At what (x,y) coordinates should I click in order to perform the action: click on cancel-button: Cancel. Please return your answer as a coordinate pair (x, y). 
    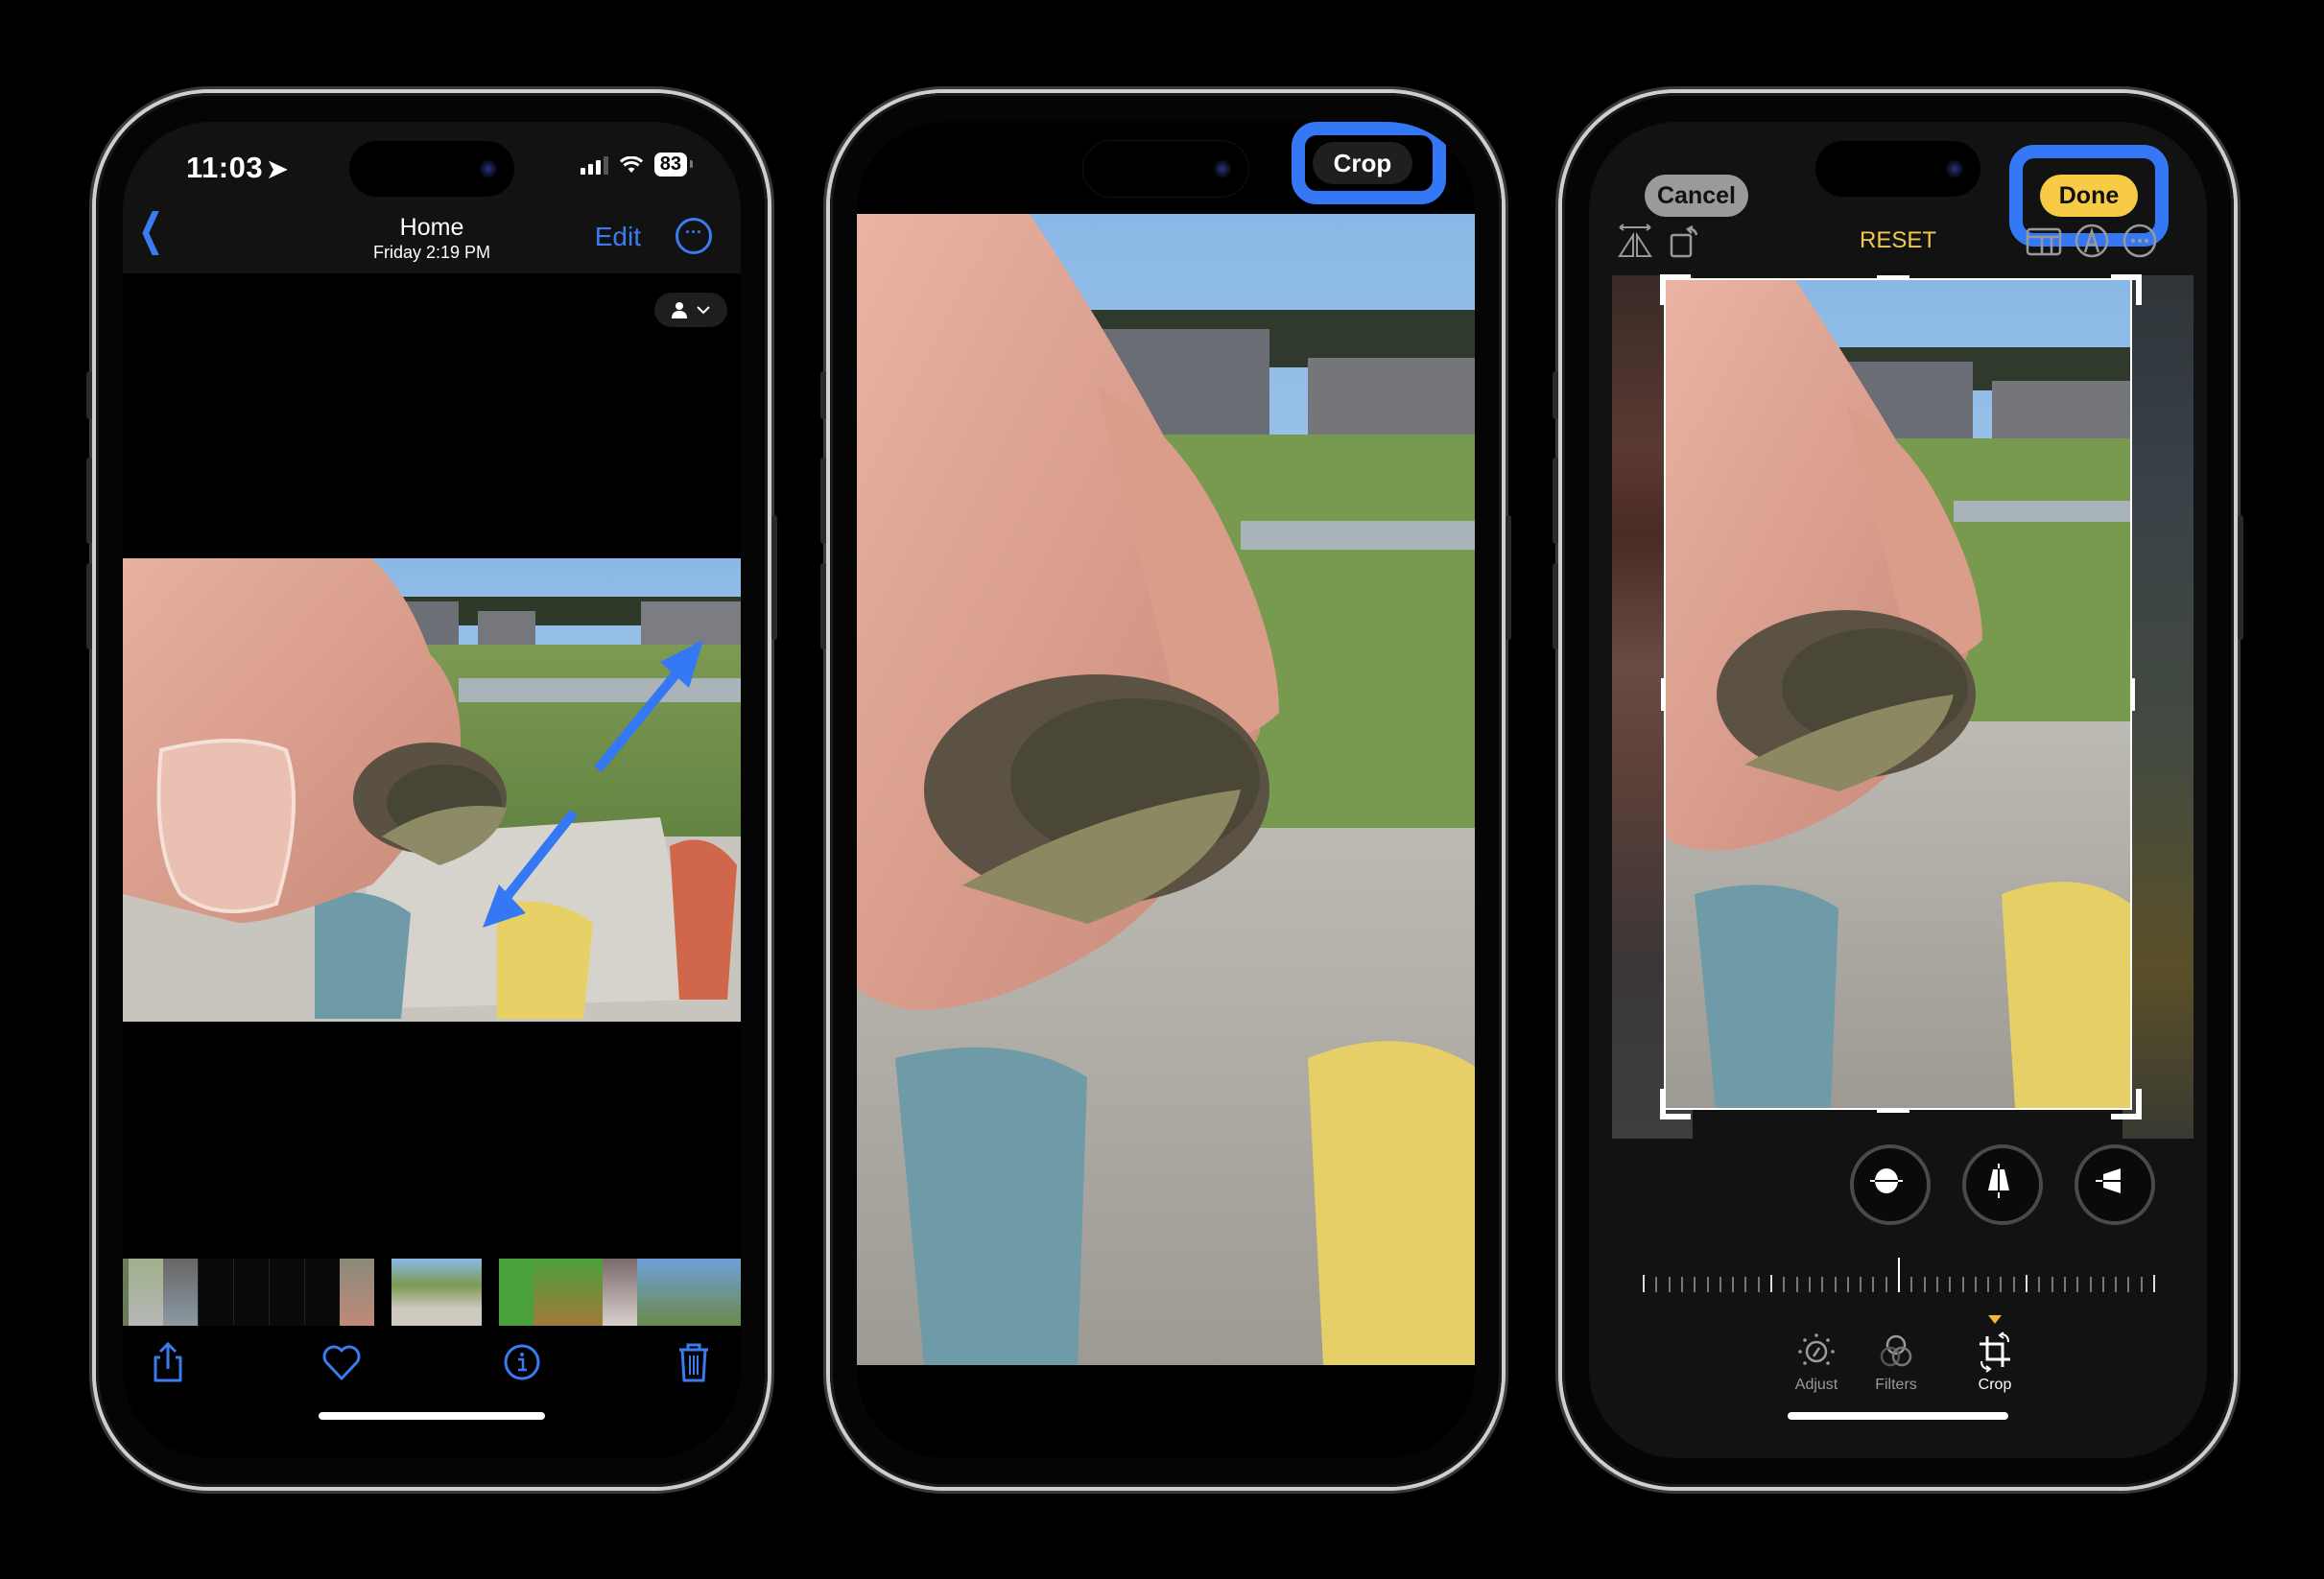
    Looking at the image, I should click on (1696, 196).